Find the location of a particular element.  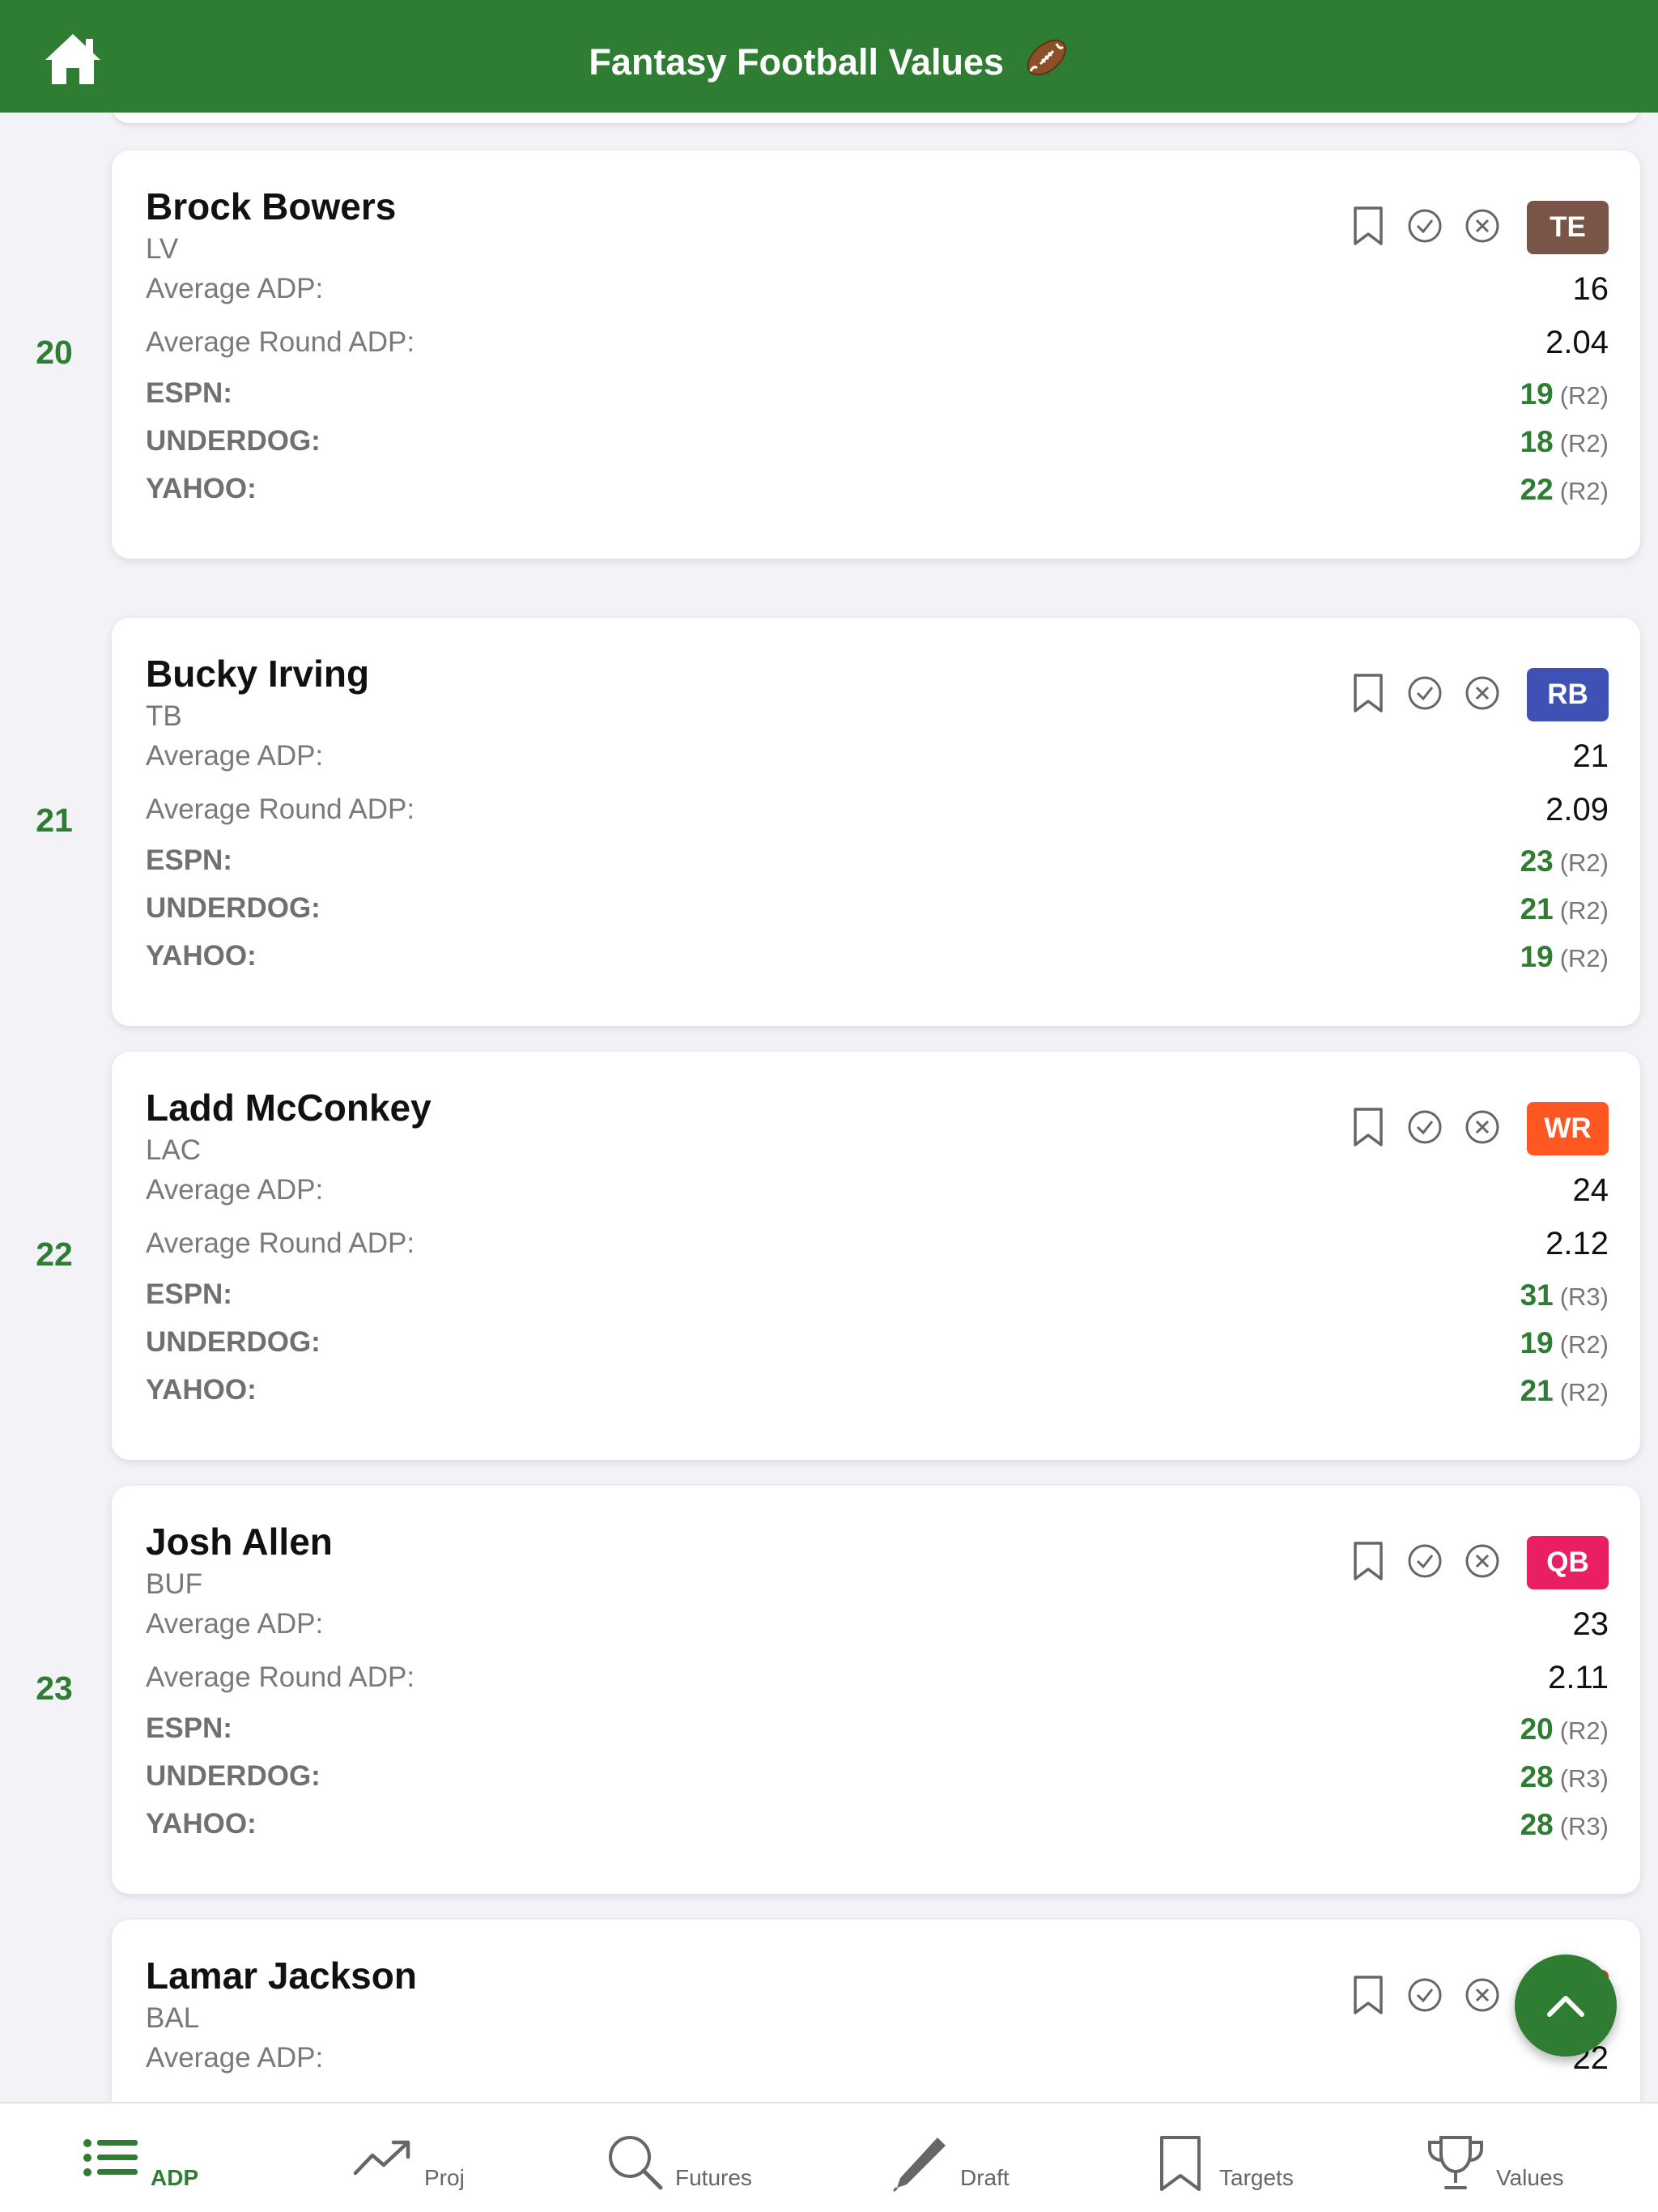

underdog-row: UNDERDOG: 21 (R2) is located at coordinates (877, 910).